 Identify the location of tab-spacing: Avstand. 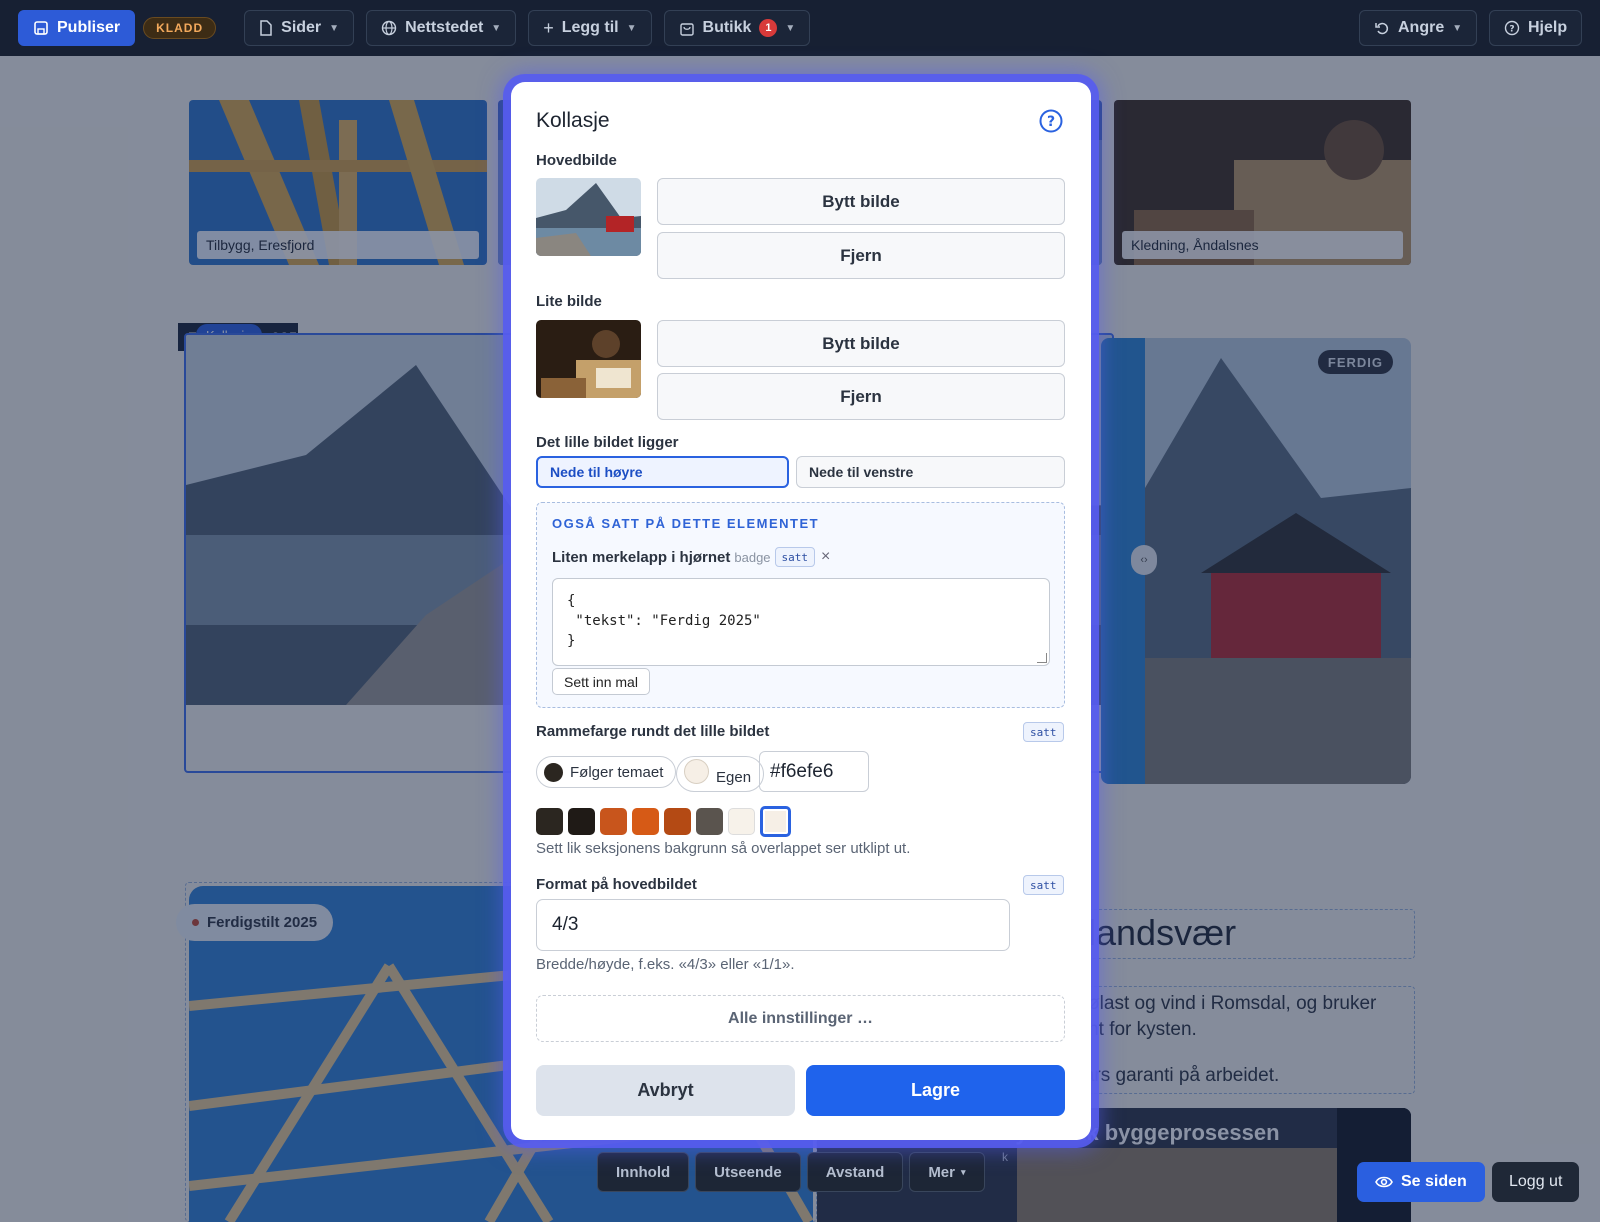
(855, 1172).